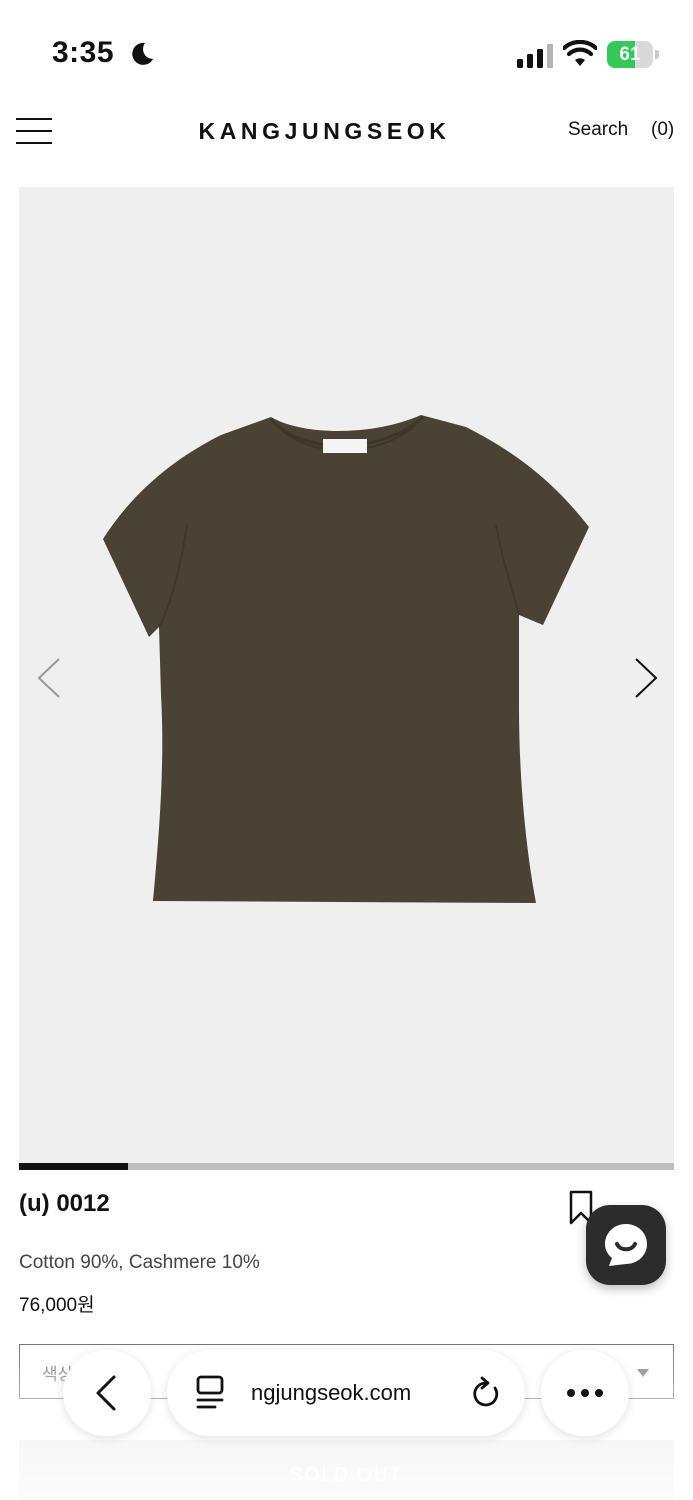  Describe the element at coordinates (643, 1373) in the screenshot. I see `chevron-down-icon` at that location.